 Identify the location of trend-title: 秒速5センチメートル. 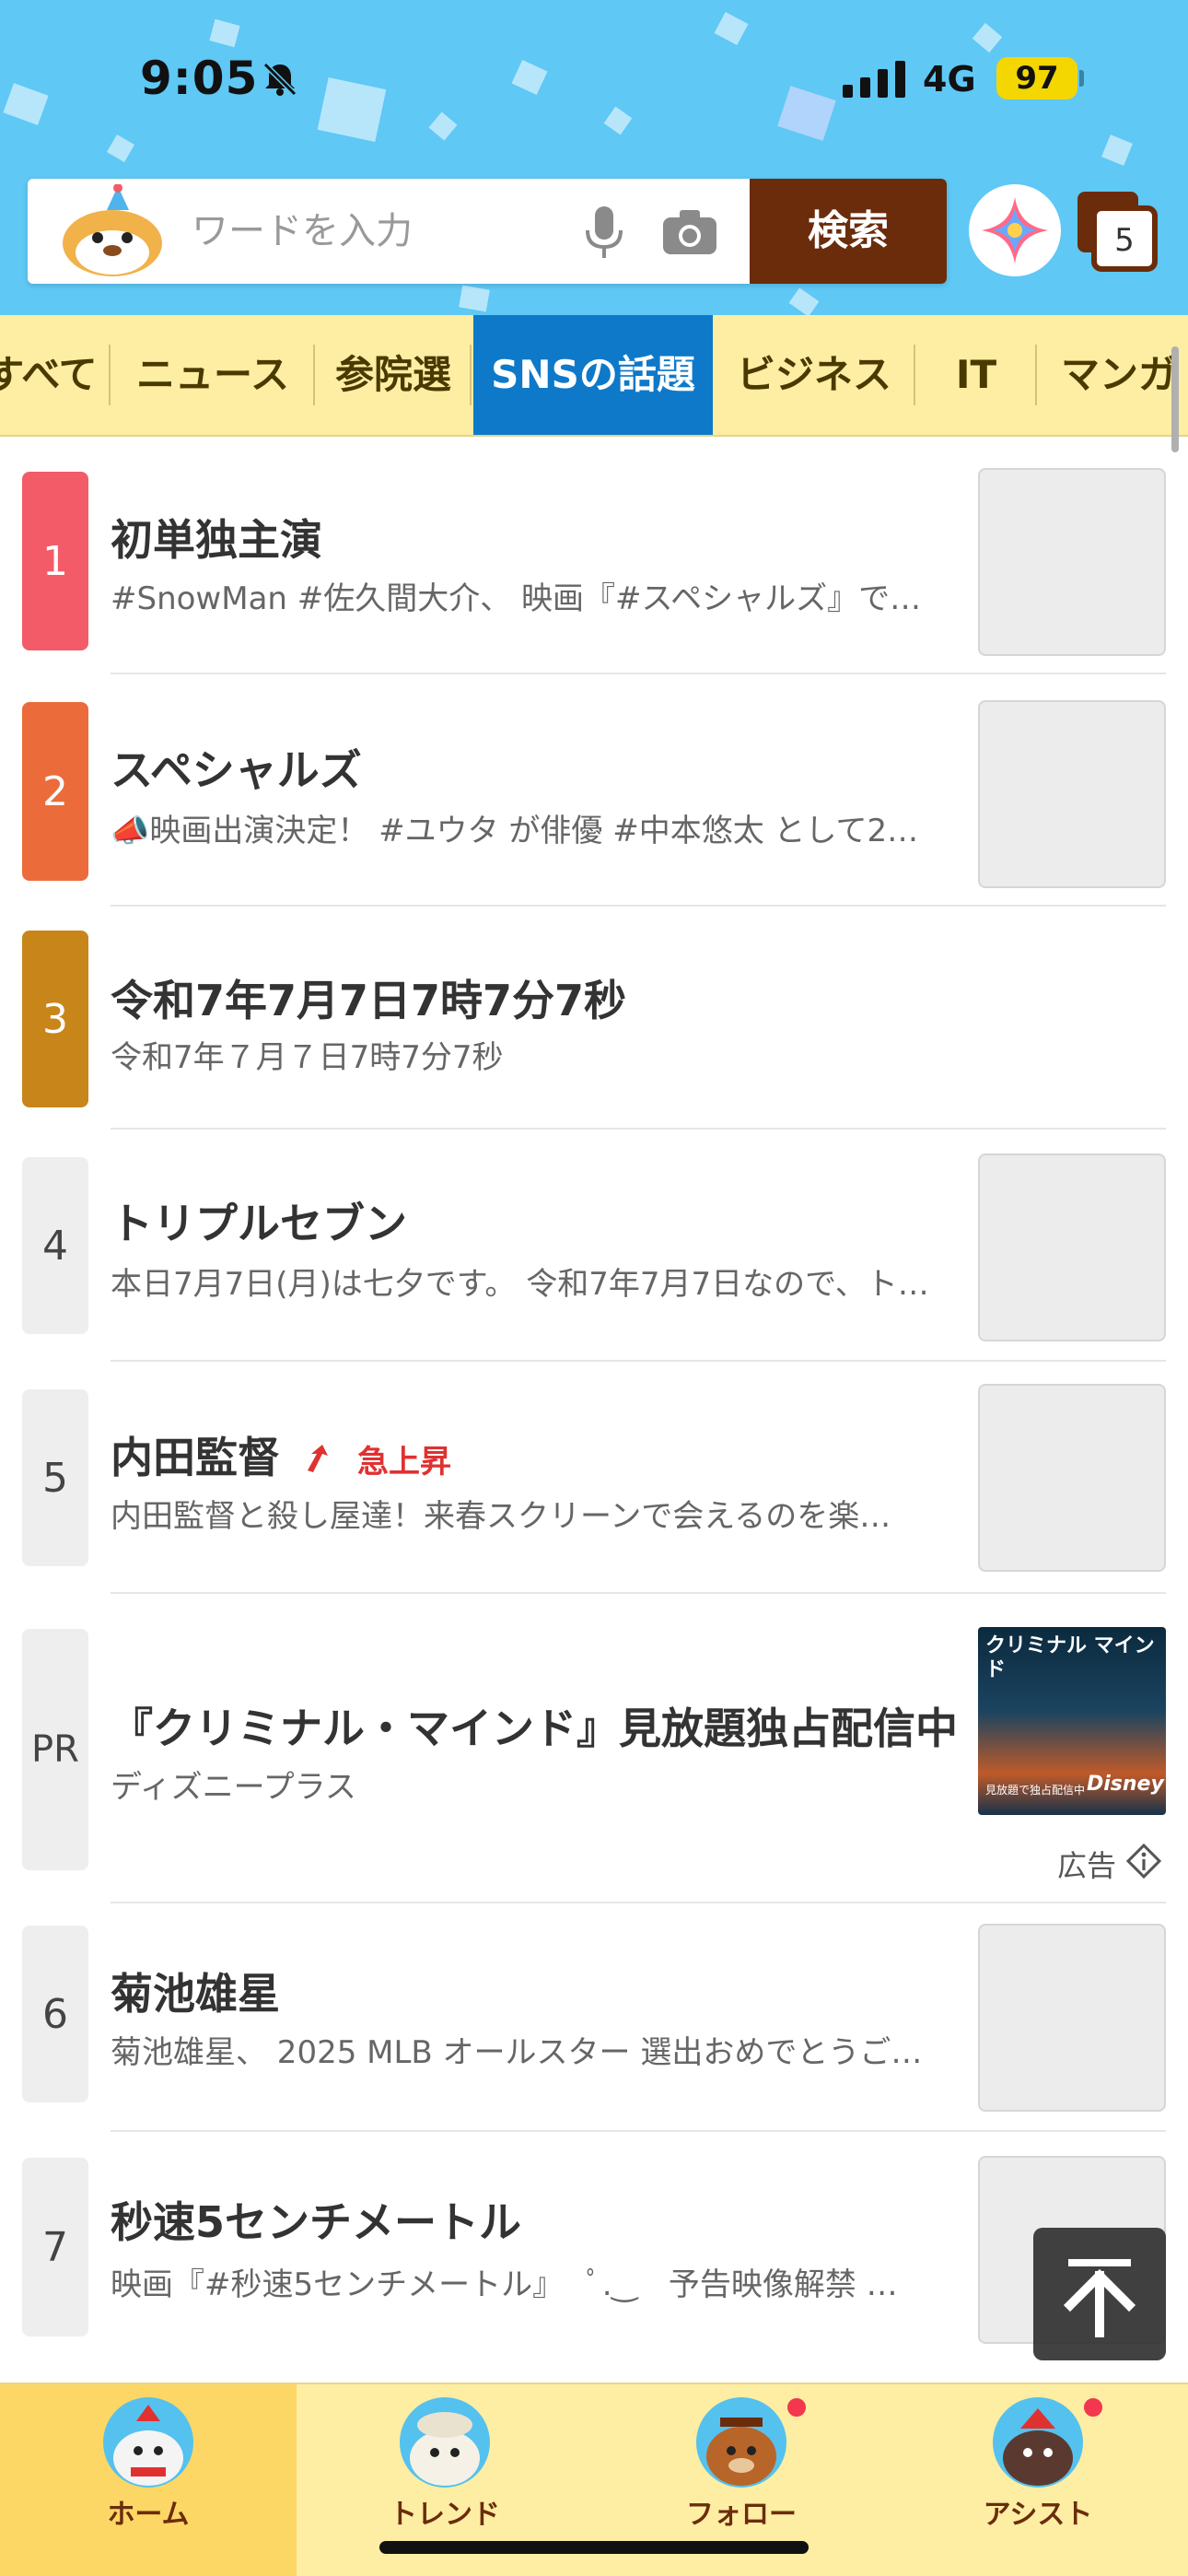
(316, 2222).